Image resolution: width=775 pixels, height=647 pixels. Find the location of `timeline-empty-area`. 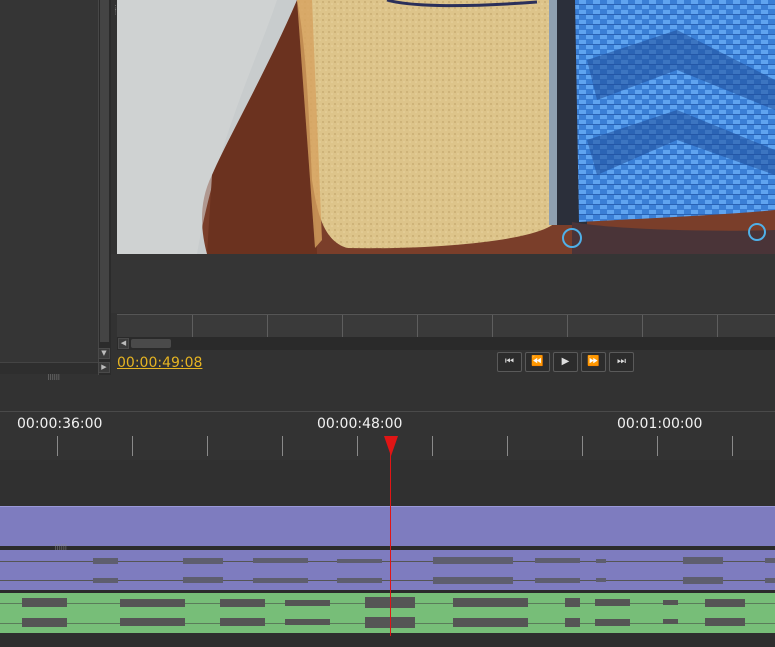

timeline-empty-area is located at coordinates (387, 483).